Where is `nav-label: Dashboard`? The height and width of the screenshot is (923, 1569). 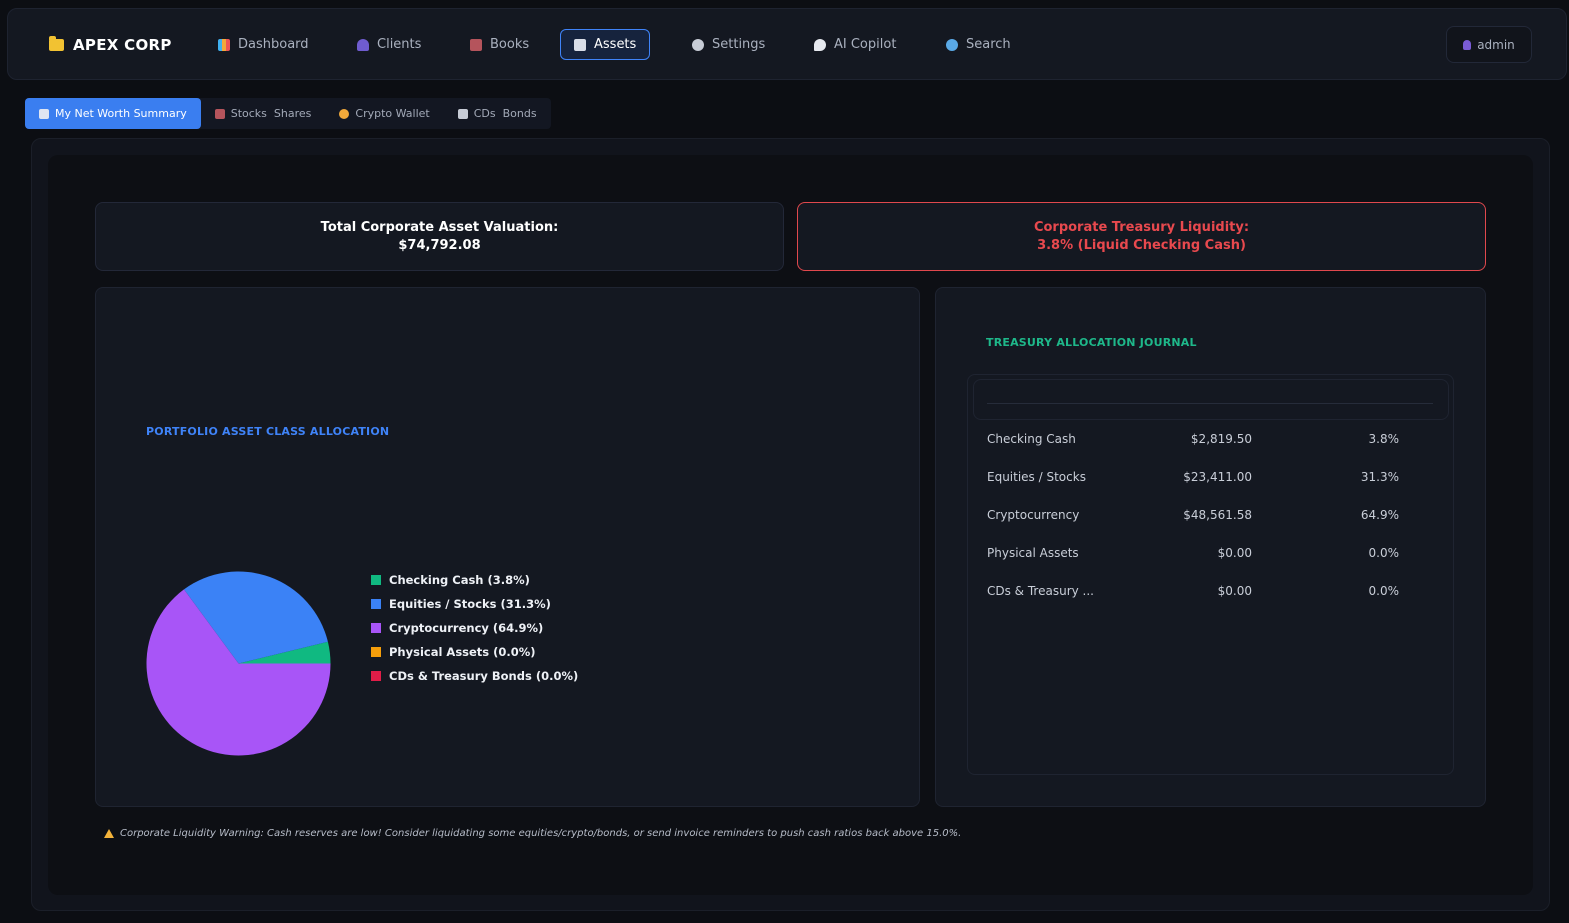
nav-label: Dashboard is located at coordinates (273, 44).